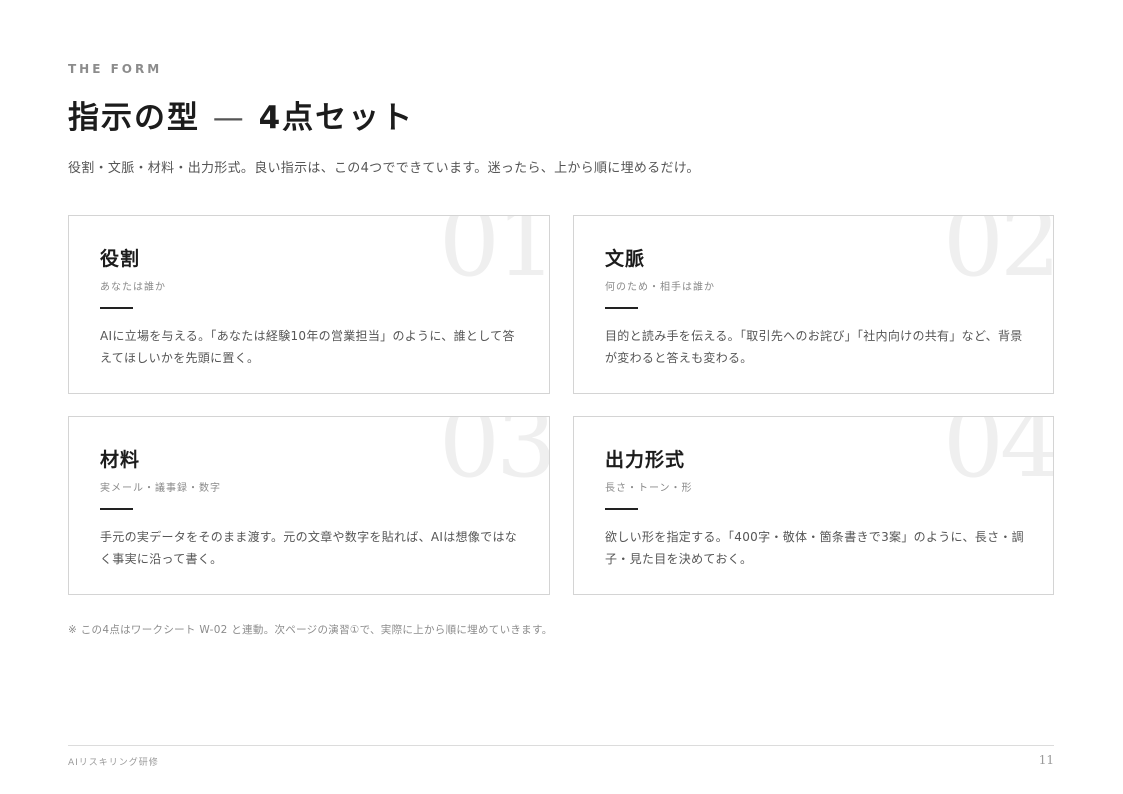 The width and height of the screenshot is (1123, 794). What do you see at coordinates (120, 460) in the screenshot?
I see `card-title: 材料` at bounding box center [120, 460].